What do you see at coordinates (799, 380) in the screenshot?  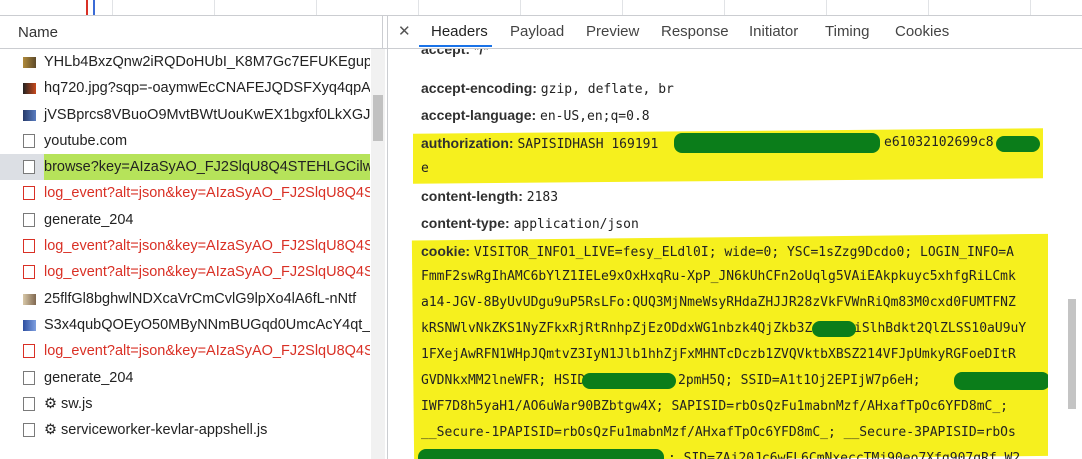 I see `cookie-line-fragment: 2pmH5Q; SSID=A1t1Oj2EPIjW7p6eH;` at bounding box center [799, 380].